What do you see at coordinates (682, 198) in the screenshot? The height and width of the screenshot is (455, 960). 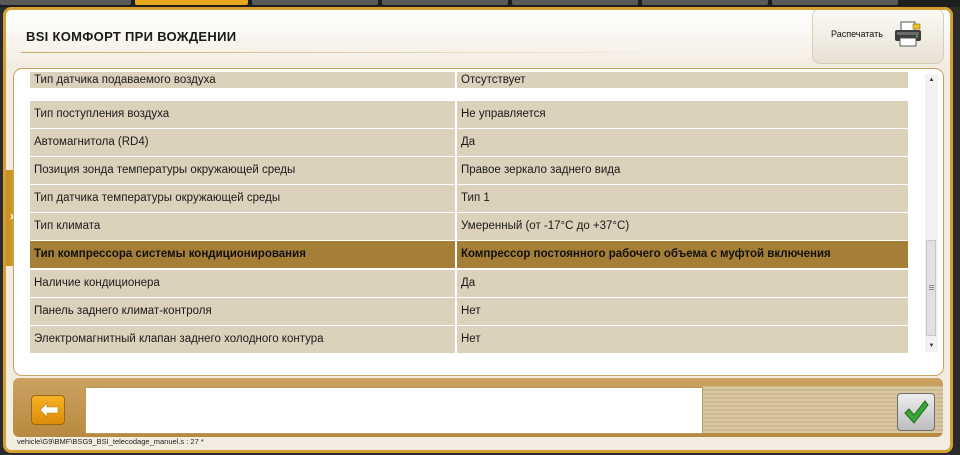 I see `param-value: Тип 1` at bounding box center [682, 198].